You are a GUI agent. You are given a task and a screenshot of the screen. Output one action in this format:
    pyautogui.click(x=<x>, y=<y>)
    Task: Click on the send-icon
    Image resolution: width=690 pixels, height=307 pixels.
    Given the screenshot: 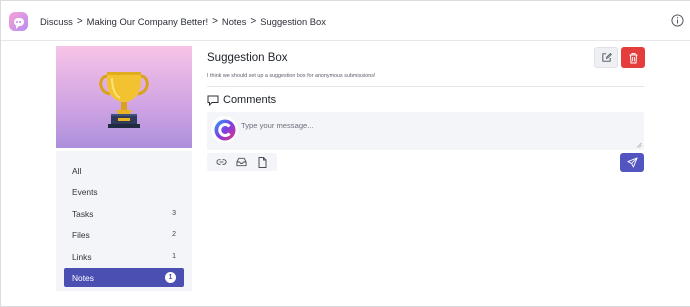 What is the action you would take?
    pyautogui.click(x=632, y=162)
    